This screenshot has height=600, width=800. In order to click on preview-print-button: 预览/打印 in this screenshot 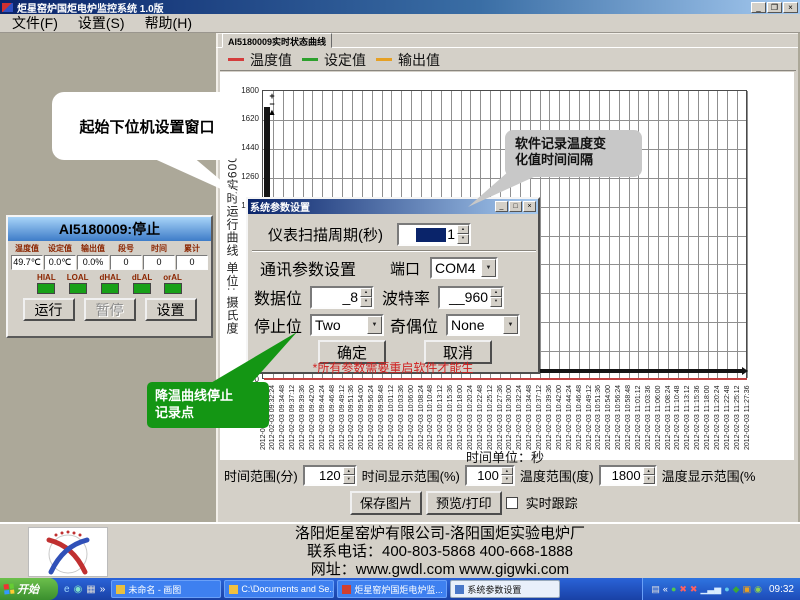, I will do `click(464, 502)`.